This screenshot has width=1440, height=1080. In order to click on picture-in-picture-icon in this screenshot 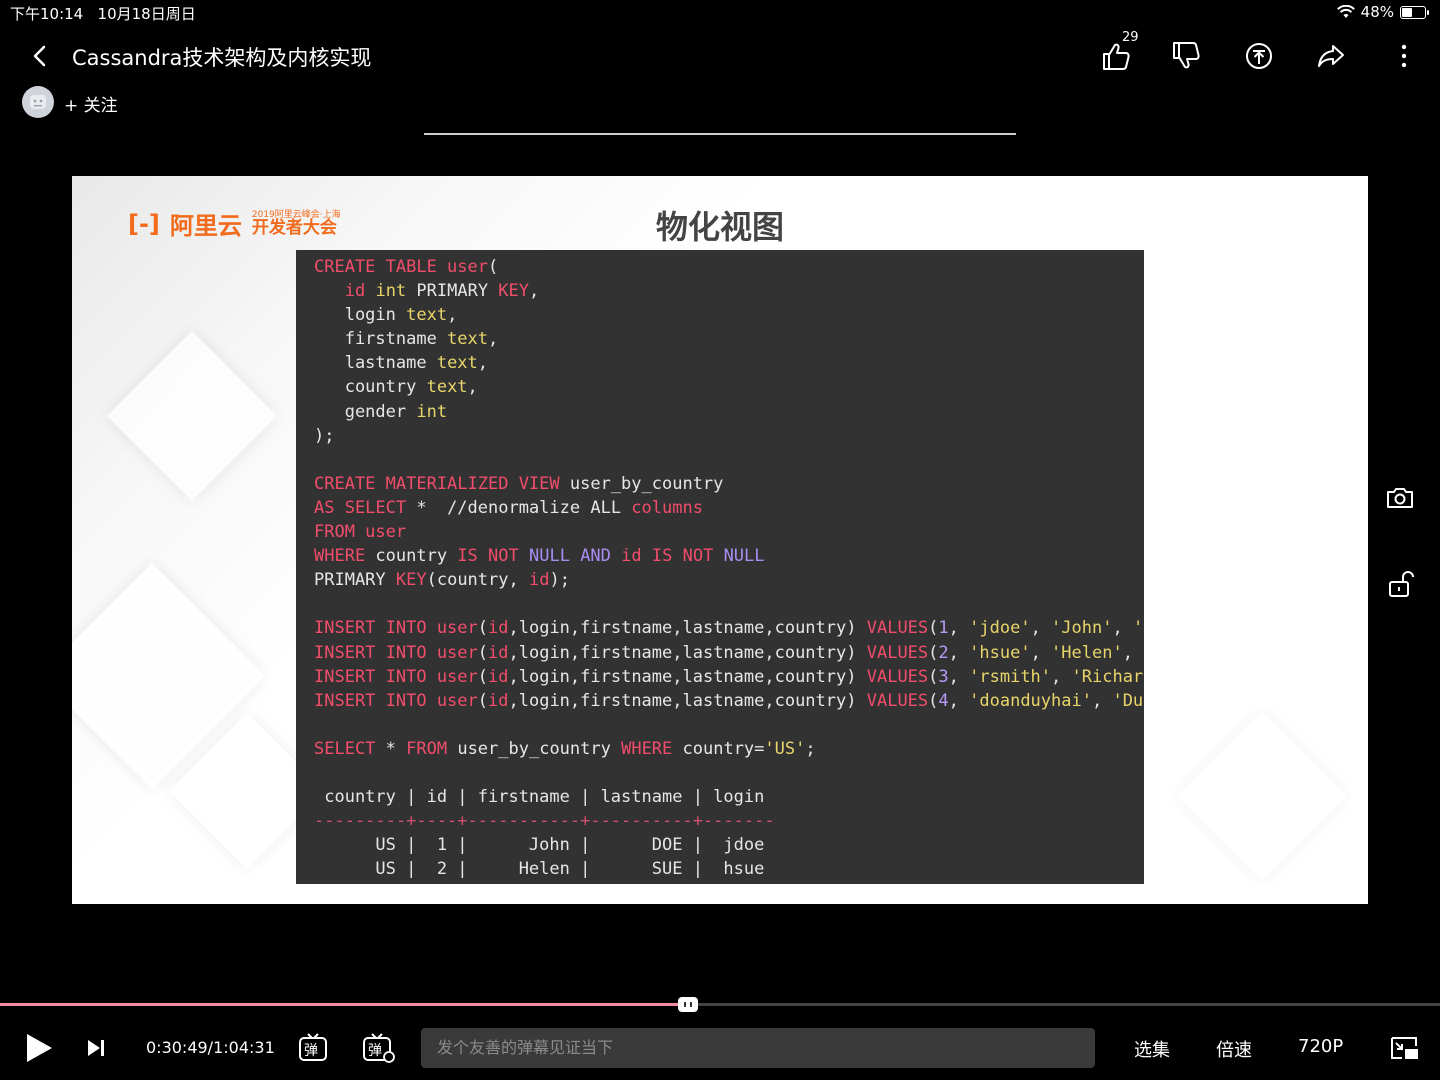, I will do `click(1404, 1048)`.